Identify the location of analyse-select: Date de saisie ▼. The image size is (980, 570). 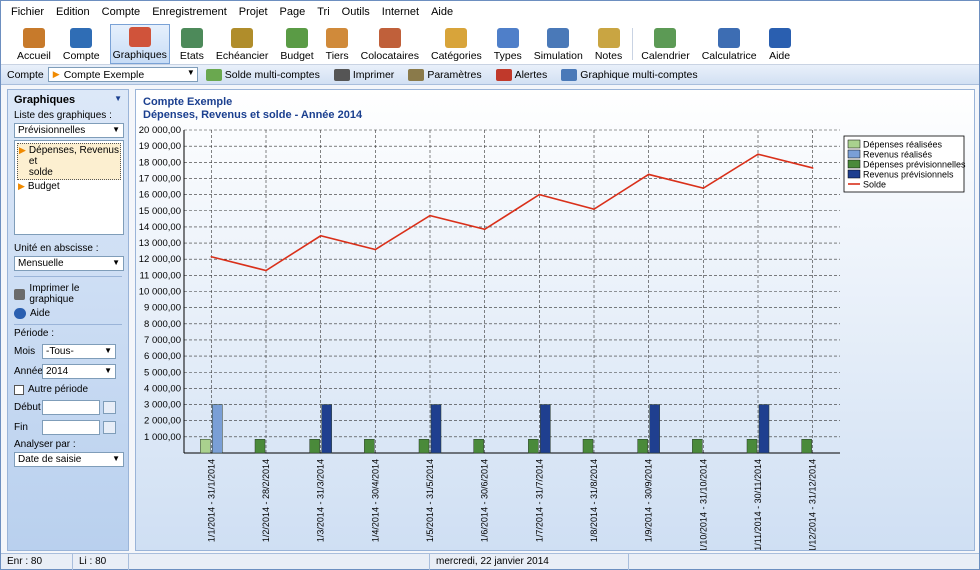
(69, 459).